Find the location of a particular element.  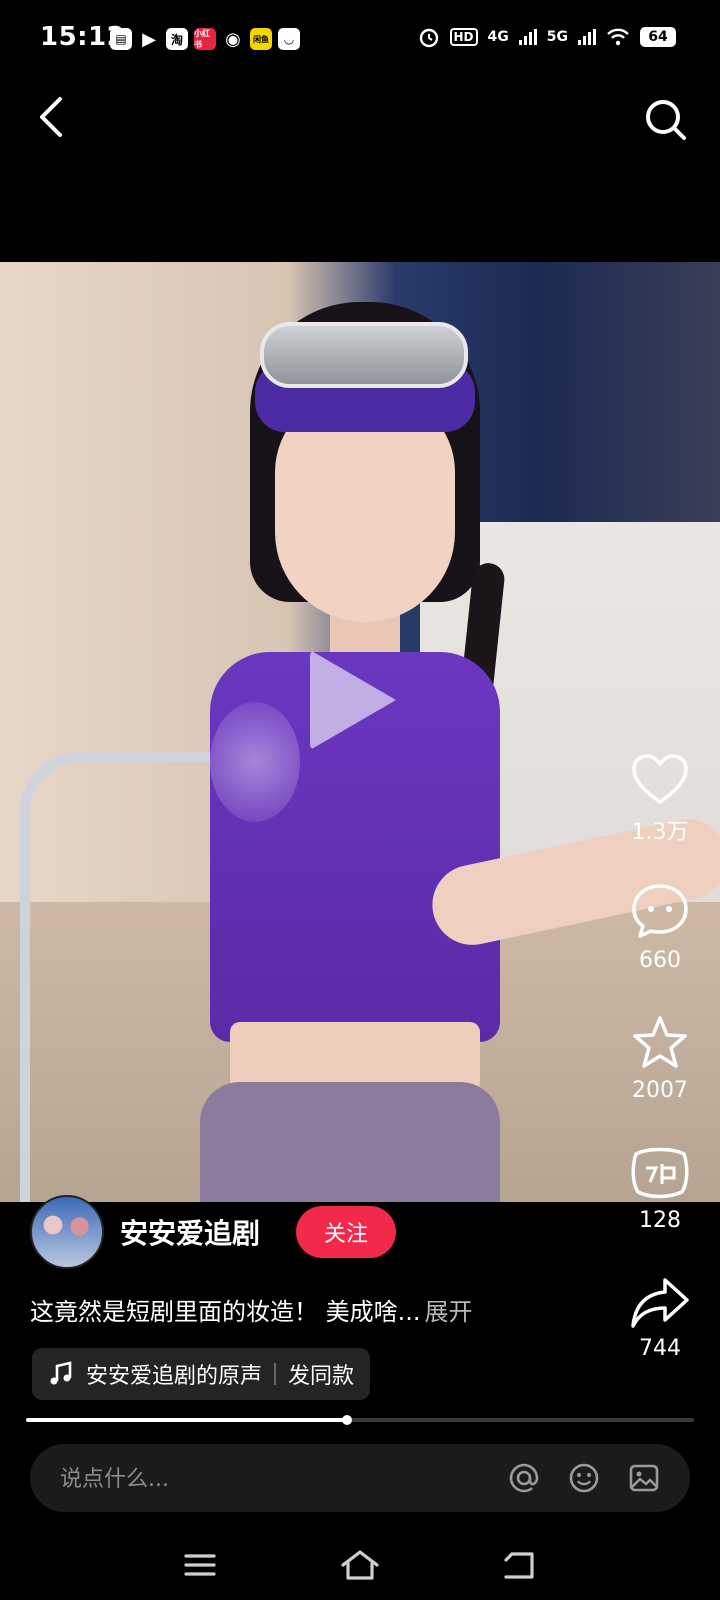

back-button is located at coordinates (51, 117).